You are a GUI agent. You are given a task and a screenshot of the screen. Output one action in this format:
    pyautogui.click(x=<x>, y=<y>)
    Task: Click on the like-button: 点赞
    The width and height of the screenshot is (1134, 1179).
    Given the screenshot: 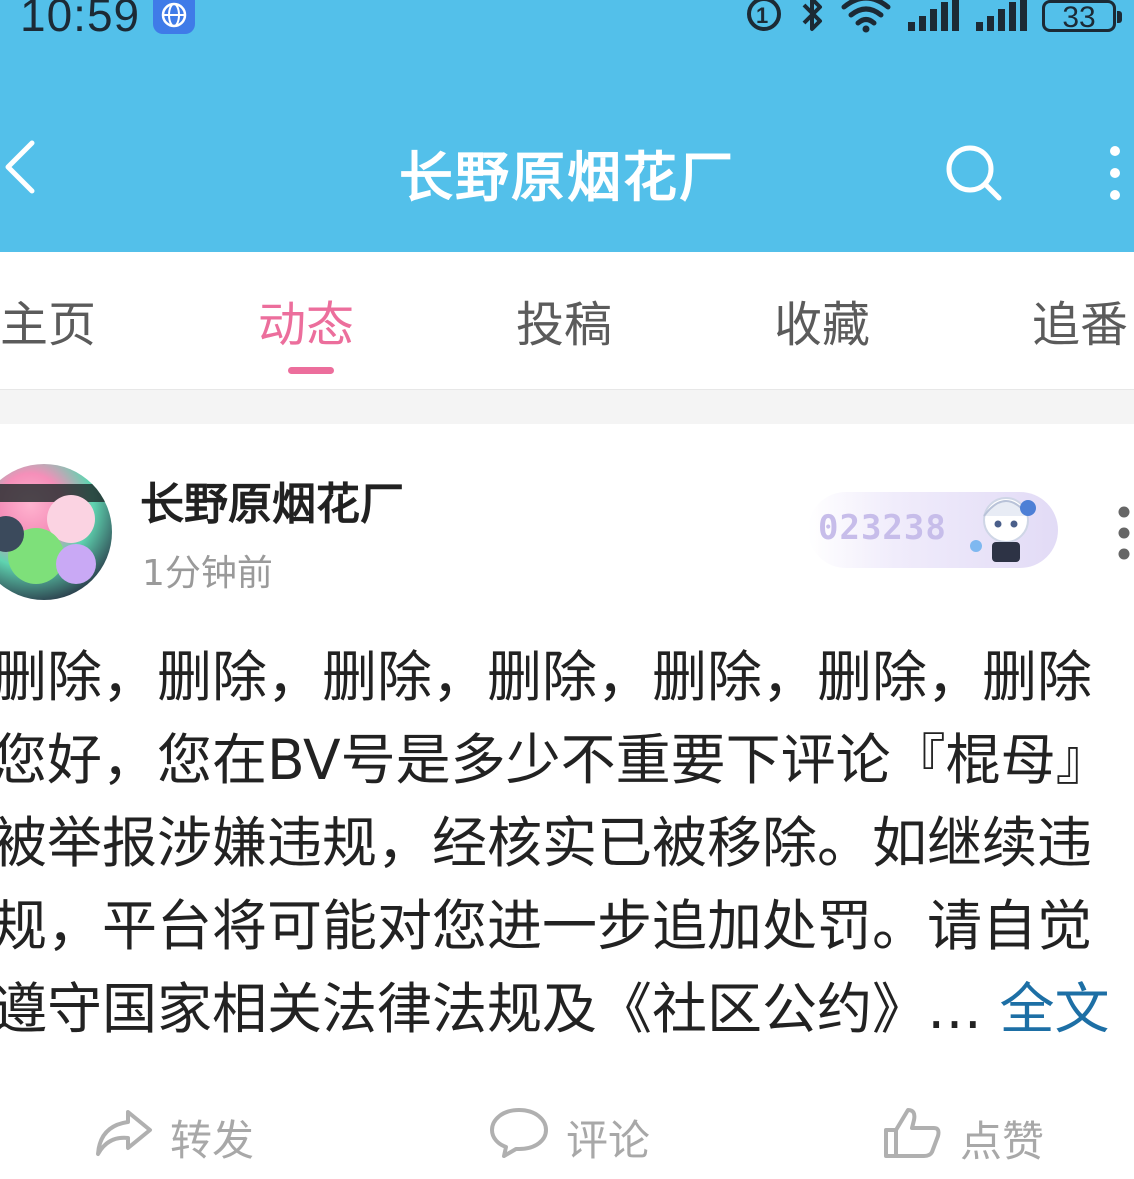 What is the action you would take?
    pyautogui.click(x=963, y=1138)
    